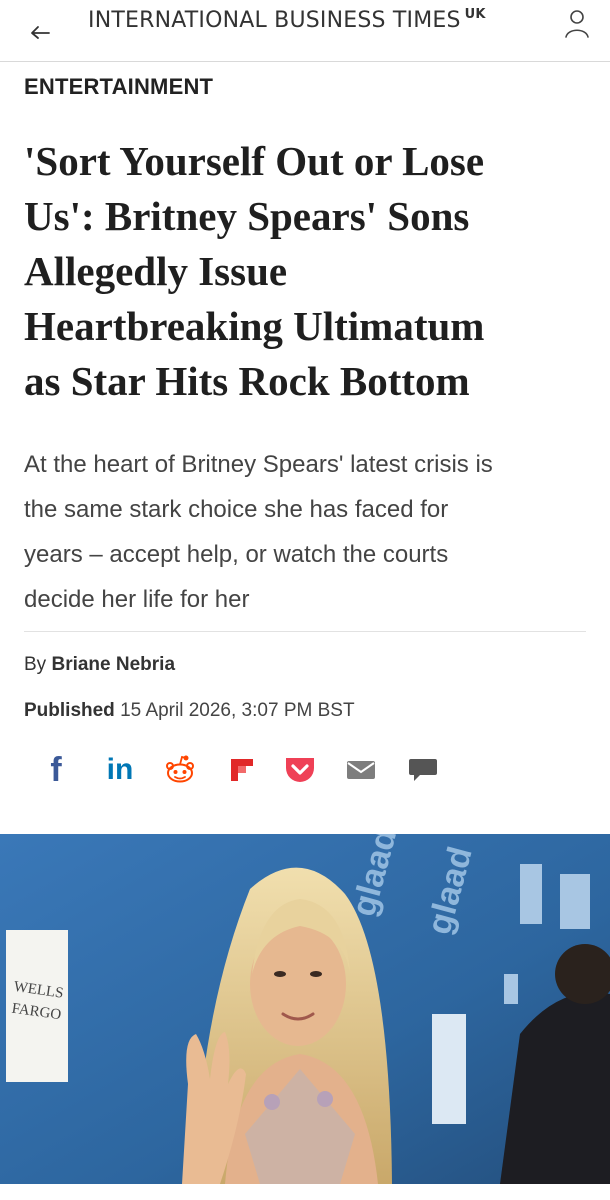 Image resolution: width=610 pixels, height=1200 pixels. What do you see at coordinates (475, 14) in the screenshot?
I see `edition-label: UK` at bounding box center [475, 14].